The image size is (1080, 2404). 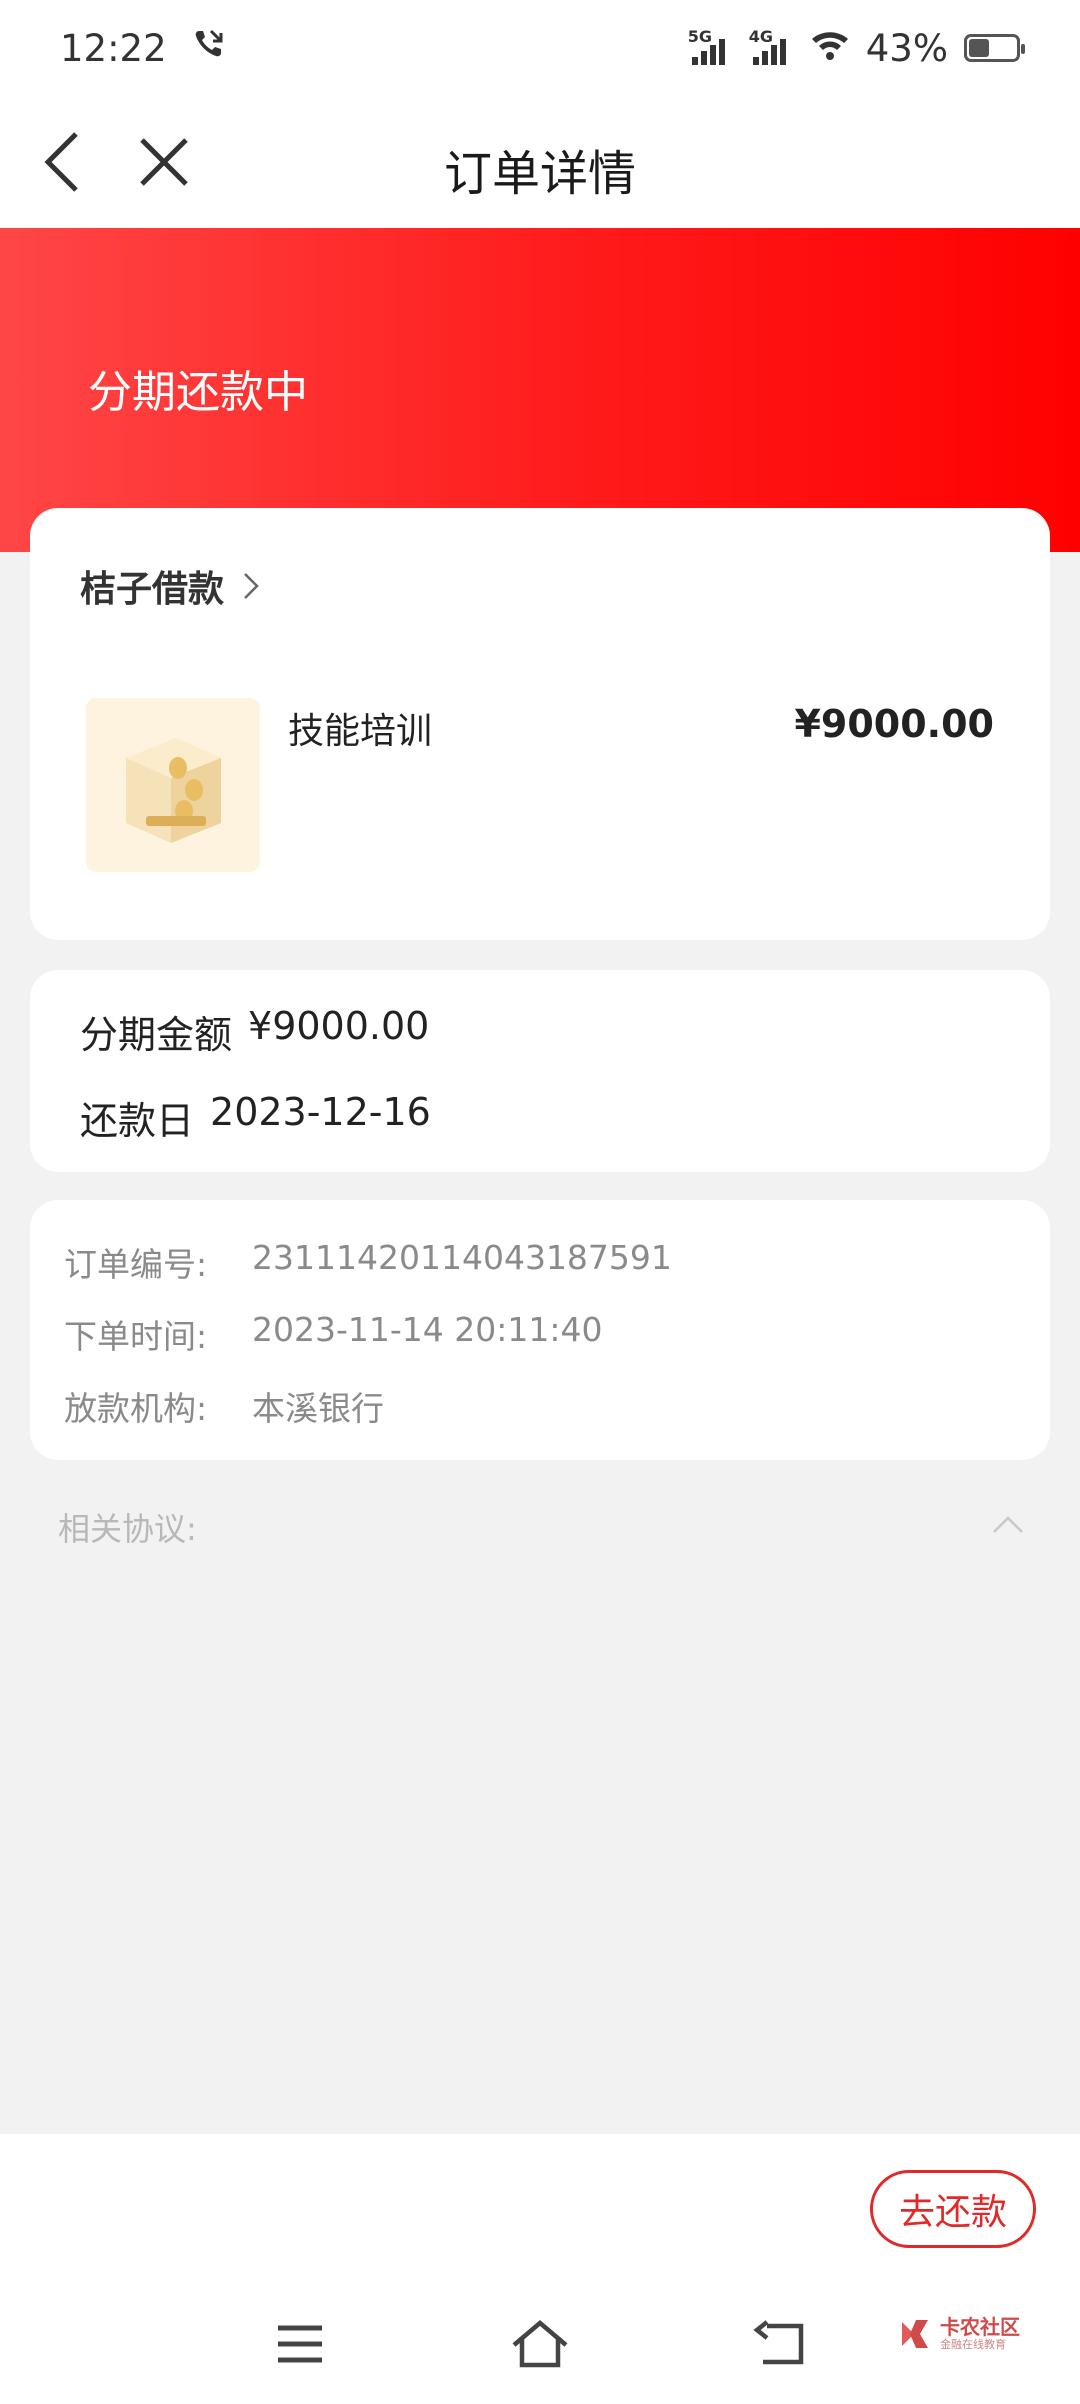 I want to click on watermark: 卡农社区 金融在线教育, so click(x=959, y=2334).